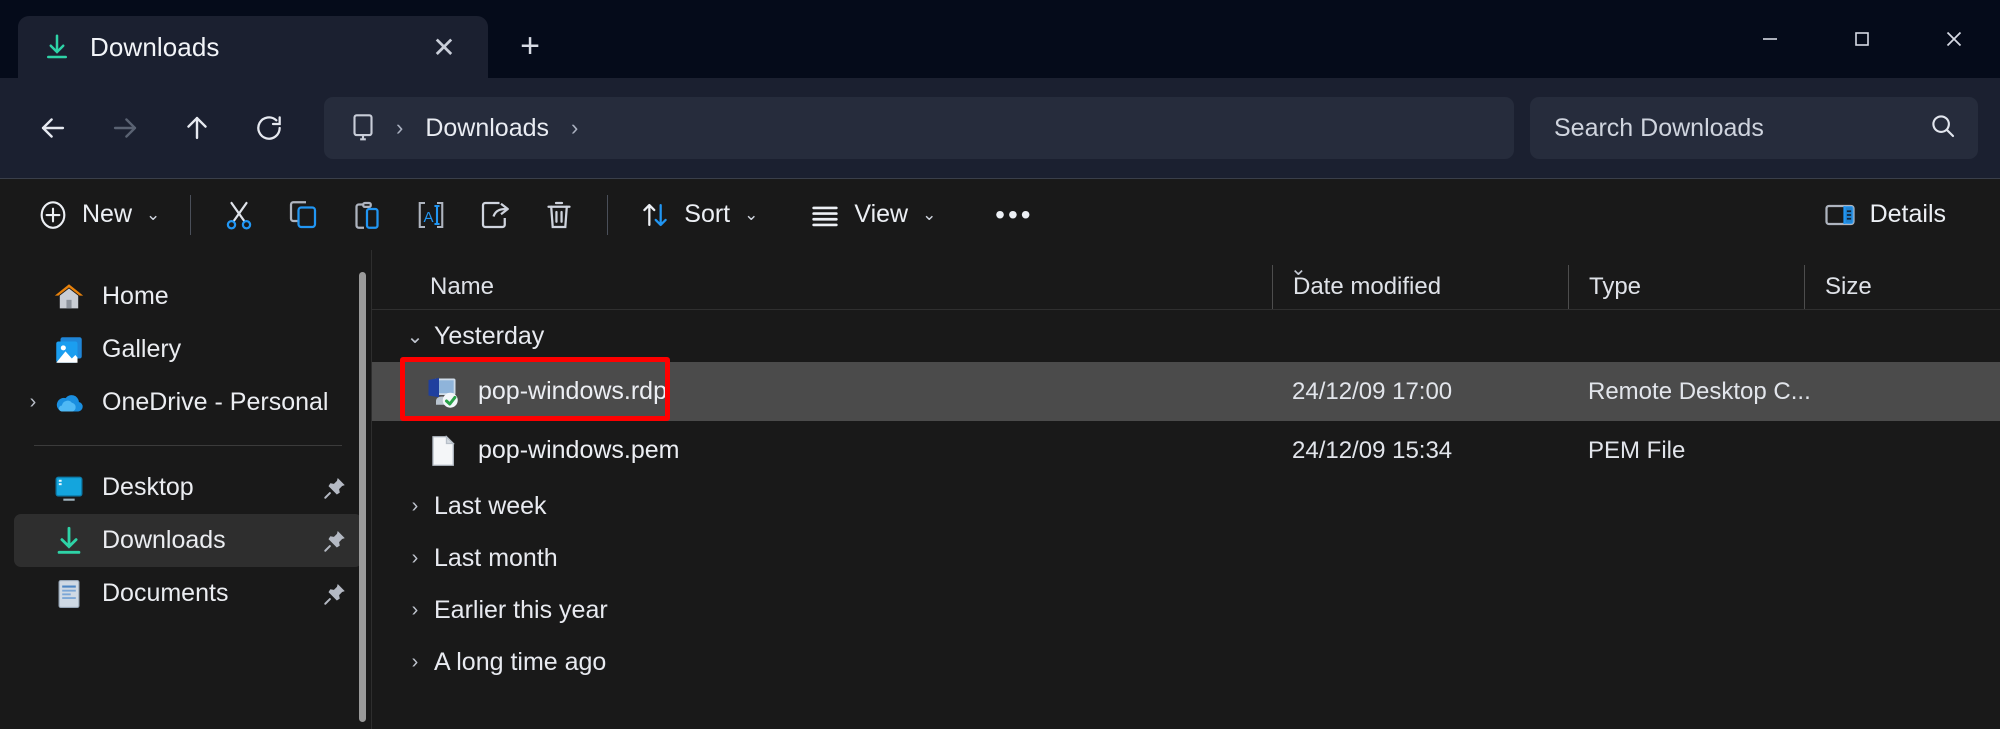 This screenshot has height=729, width=2000. What do you see at coordinates (239, 215) in the screenshot?
I see `cut-button` at bounding box center [239, 215].